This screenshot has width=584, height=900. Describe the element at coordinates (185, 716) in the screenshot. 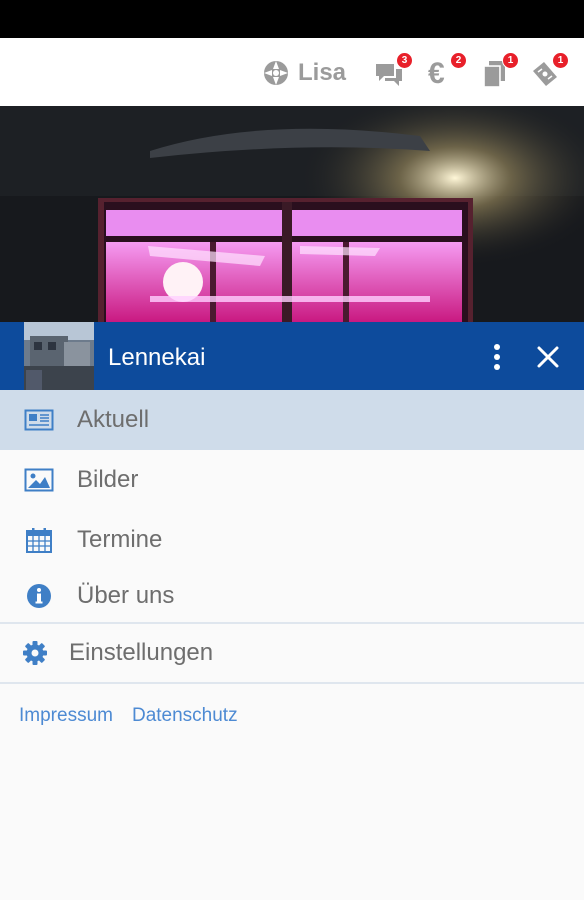

I see `datenschutz-link: Datenschutz` at that location.